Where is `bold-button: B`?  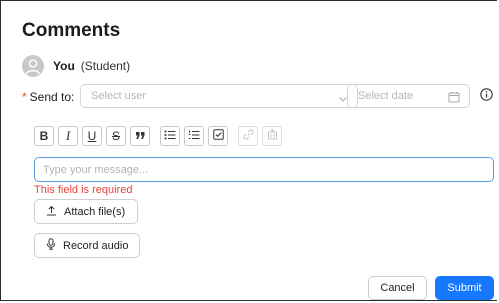
bold-button: B is located at coordinates (44, 136).